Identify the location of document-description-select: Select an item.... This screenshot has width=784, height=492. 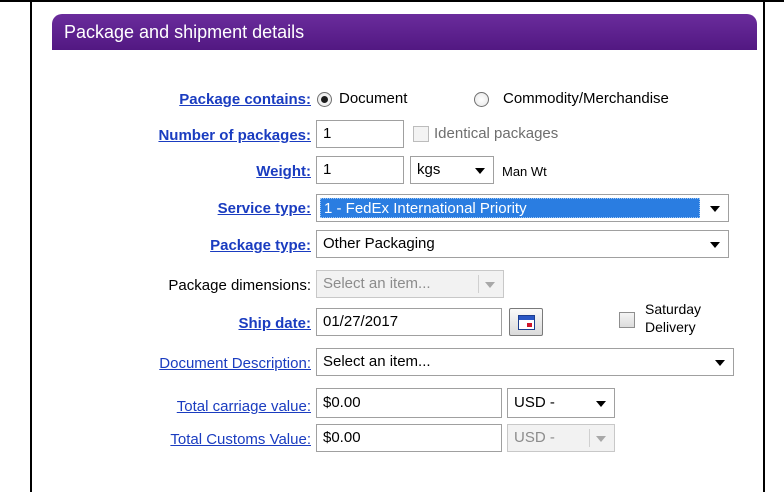
(525, 362).